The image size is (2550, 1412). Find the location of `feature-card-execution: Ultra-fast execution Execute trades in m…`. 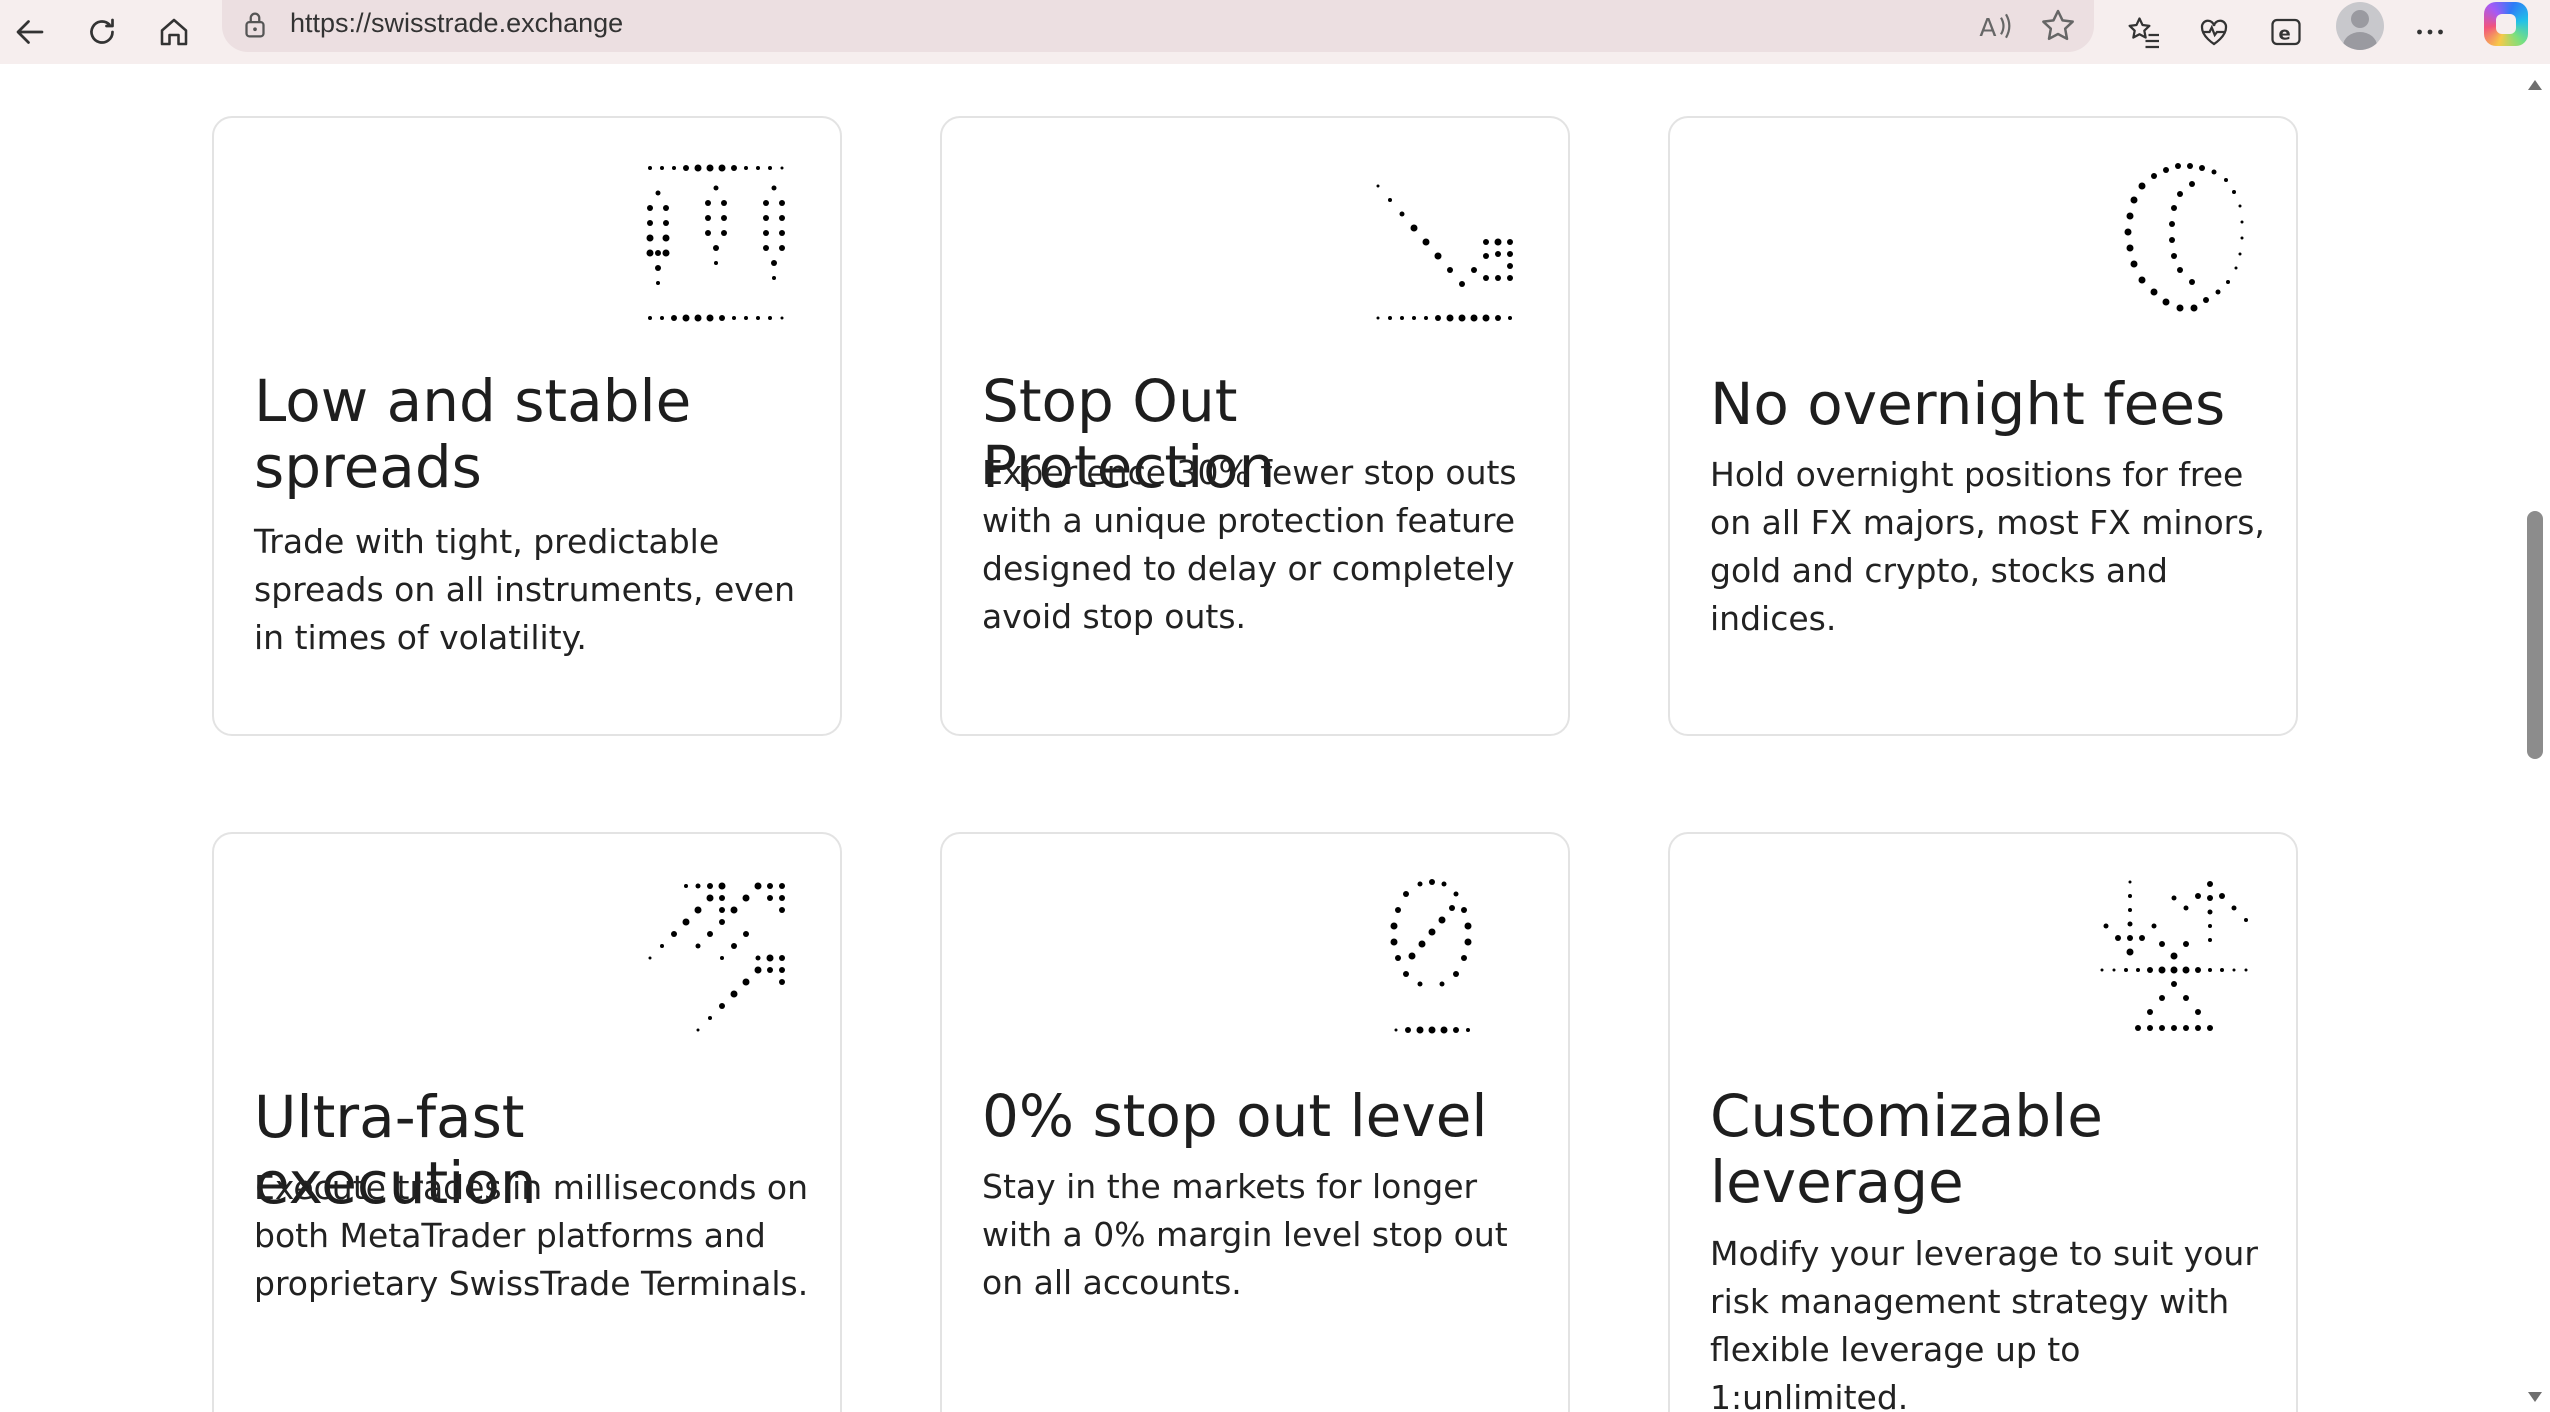

feature-card-execution: Ultra-fast execution Execute trades in m… is located at coordinates (527, 1122).